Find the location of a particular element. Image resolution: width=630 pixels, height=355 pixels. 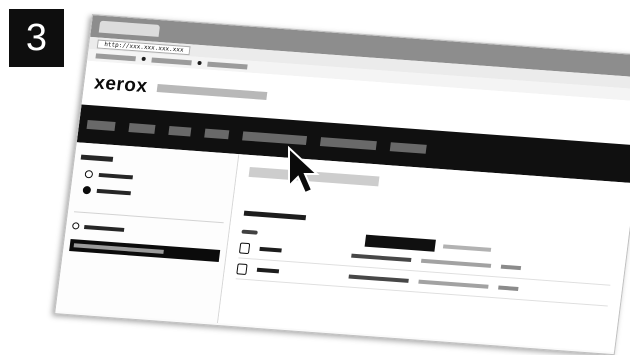

folder-radio-icon is located at coordinates (75, 226).